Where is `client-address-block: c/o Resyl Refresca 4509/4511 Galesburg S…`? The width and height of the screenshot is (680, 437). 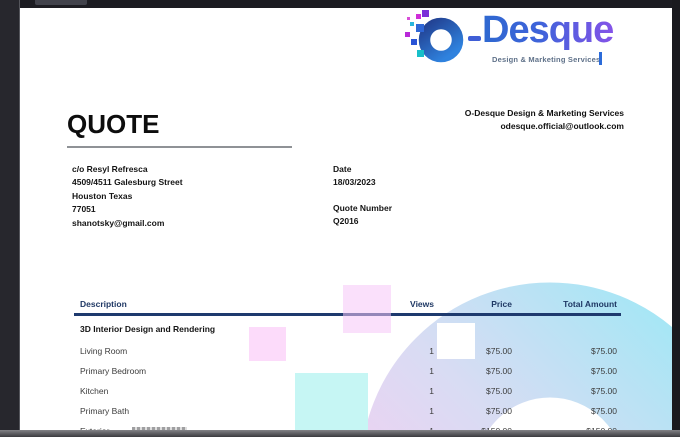 client-address-block: c/o Resyl Refresca 4509/4511 Galesburg S… is located at coordinates (127, 196).